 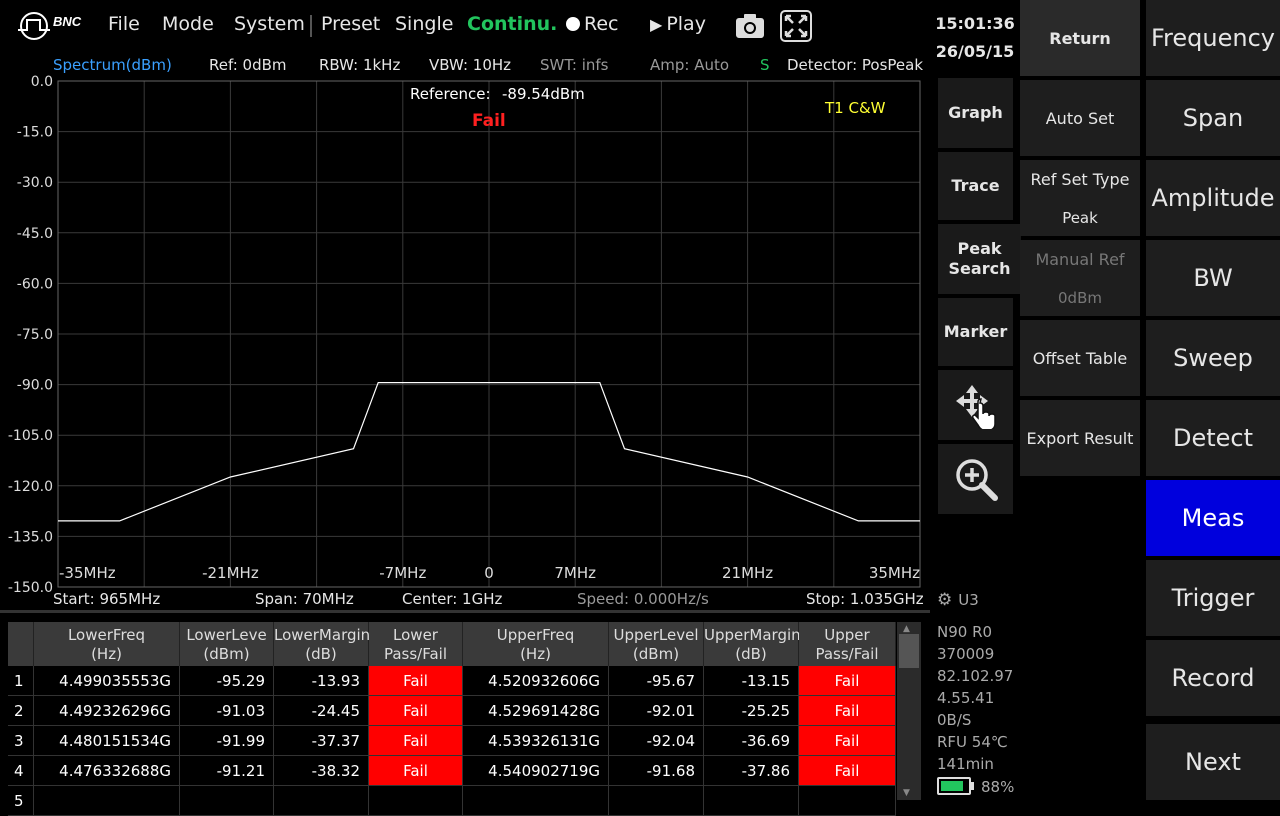 What do you see at coordinates (592, 24) in the screenshot?
I see `record-button: Rec` at bounding box center [592, 24].